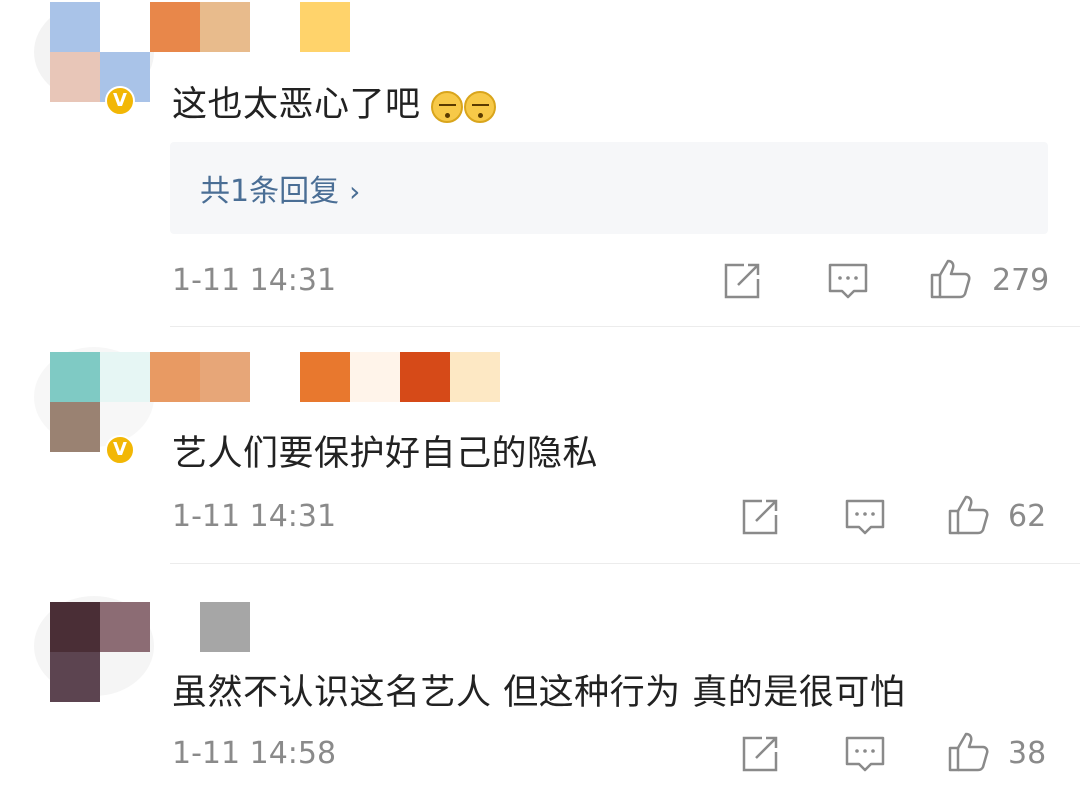  What do you see at coordinates (254, 753) in the screenshot?
I see `comment-time: 1-11 14:58` at bounding box center [254, 753].